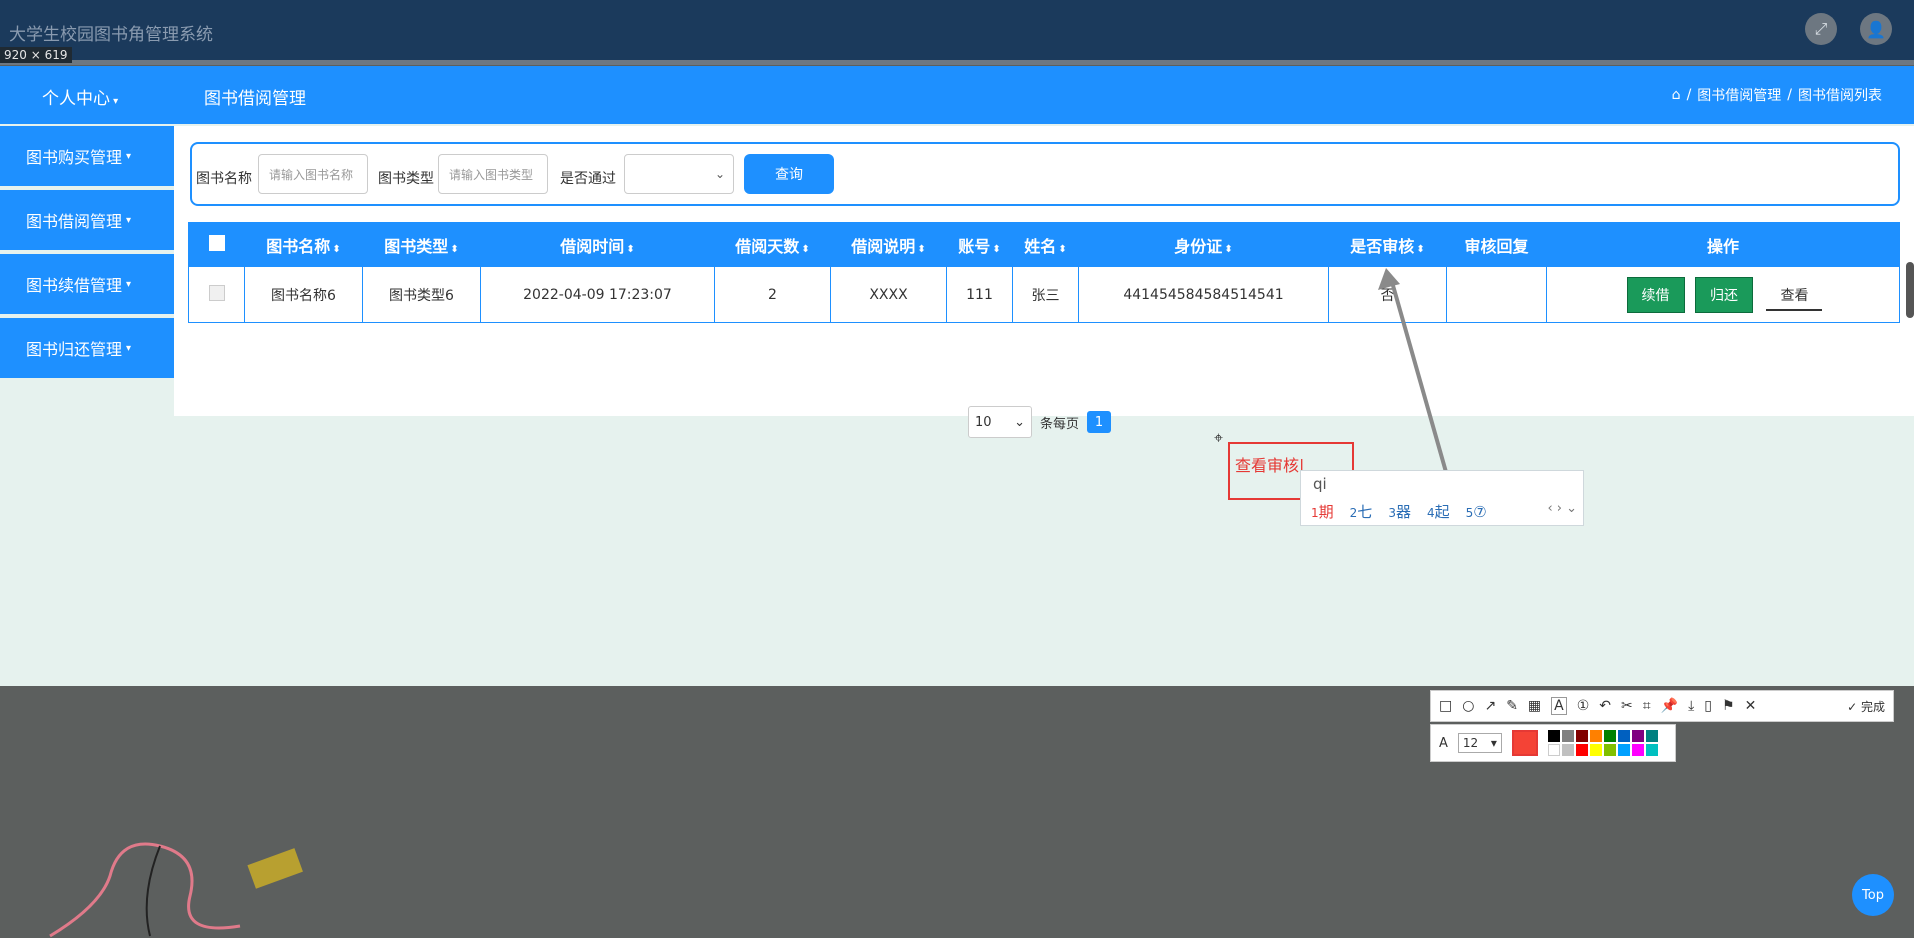  What do you see at coordinates (1512, 706) in the screenshot?
I see `pencil-icon: ✎` at bounding box center [1512, 706].